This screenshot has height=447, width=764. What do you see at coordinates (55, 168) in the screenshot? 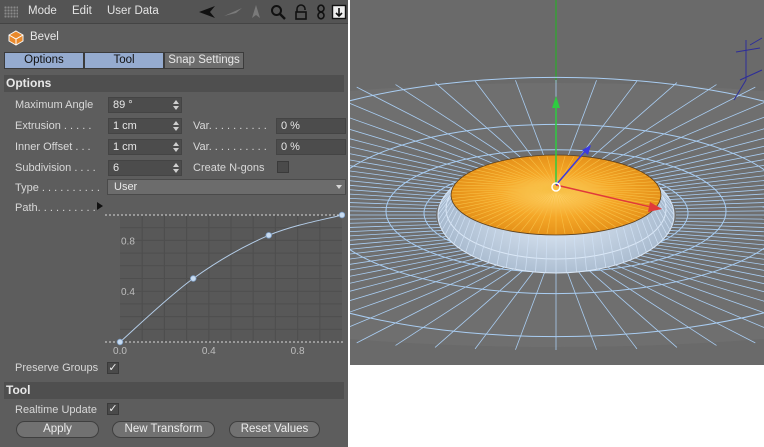
I see `subdivision-label: Subdivision . . . .` at bounding box center [55, 168].